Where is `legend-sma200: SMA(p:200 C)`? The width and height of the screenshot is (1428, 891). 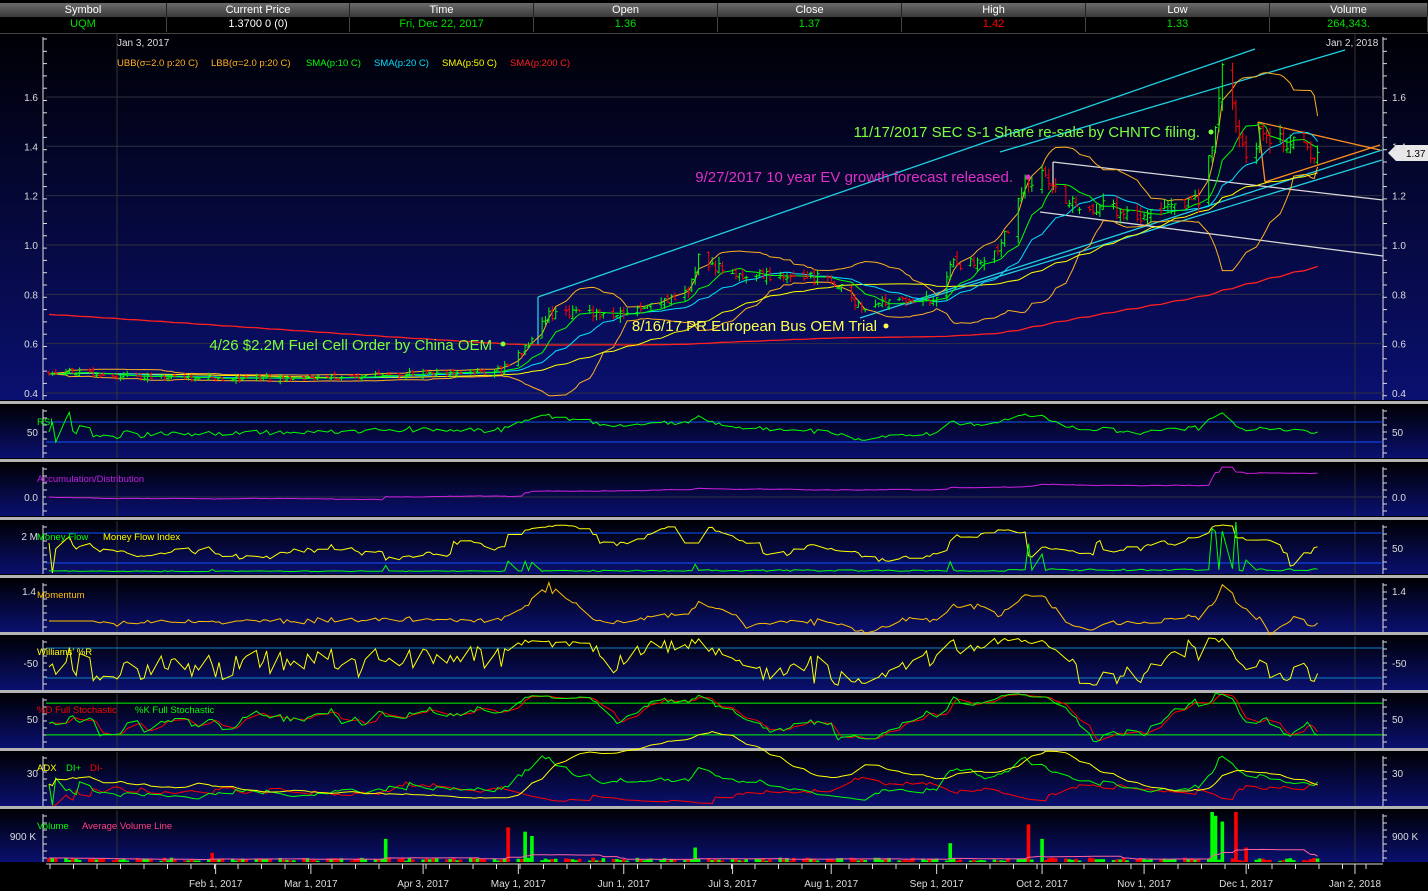
legend-sma200: SMA(p:200 C) is located at coordinates (540, 63).